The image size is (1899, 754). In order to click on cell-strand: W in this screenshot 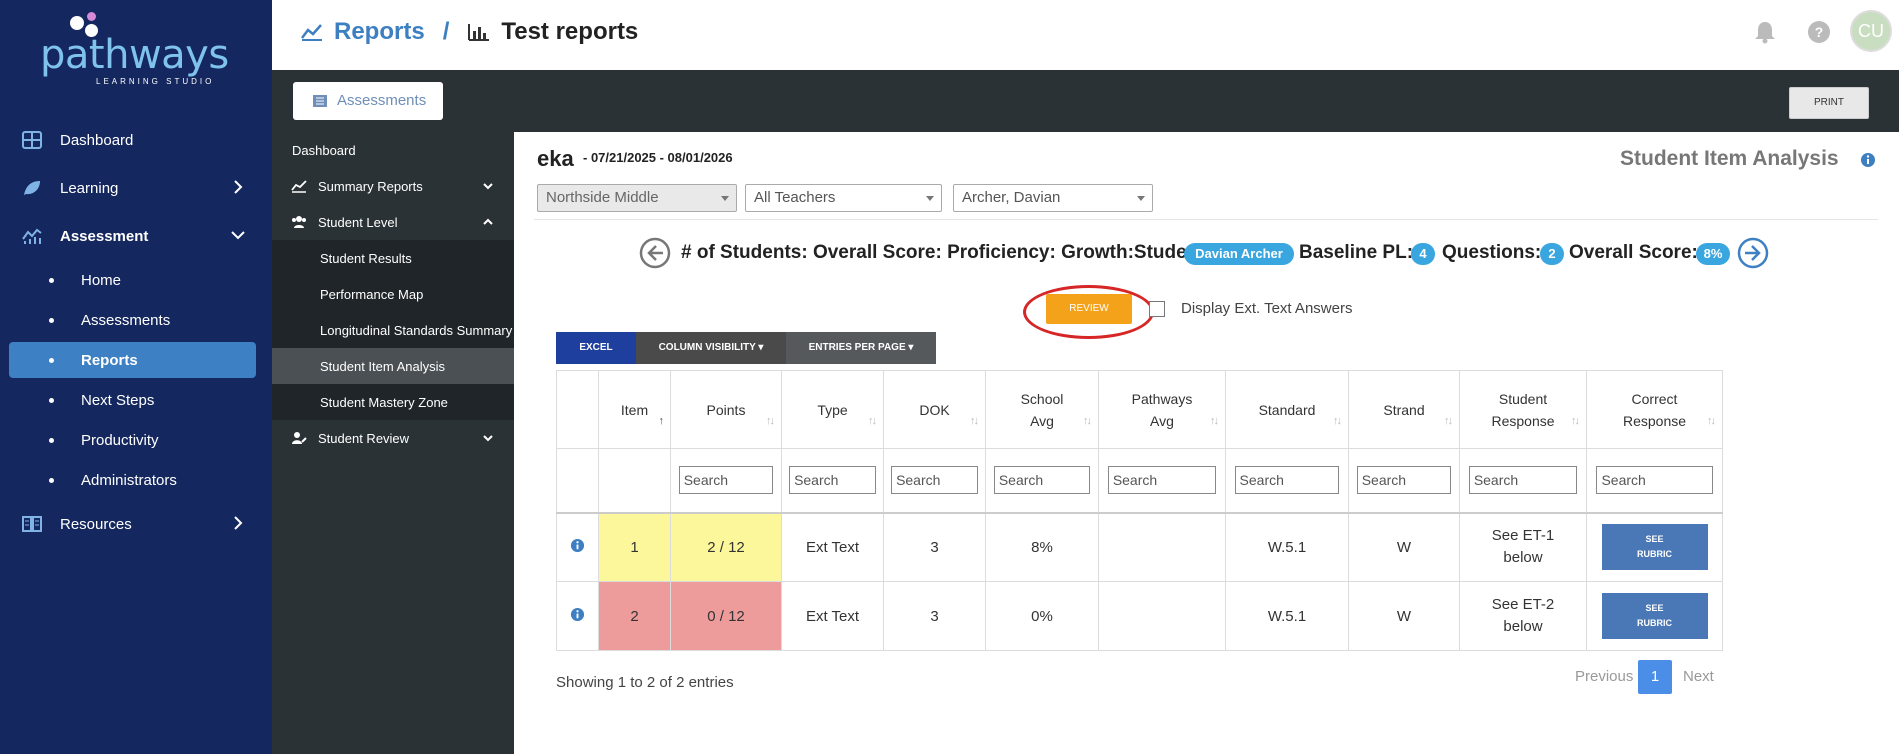, I will do `click(1404, 547)`.